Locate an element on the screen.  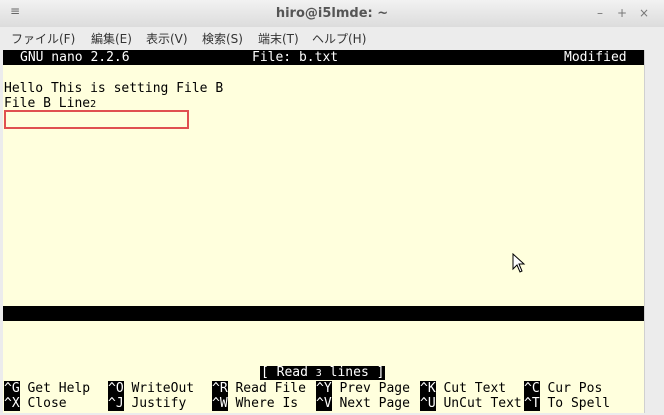
shortcut-uncut-text: ^U UnCut Text is located at coordinates (471, 403).